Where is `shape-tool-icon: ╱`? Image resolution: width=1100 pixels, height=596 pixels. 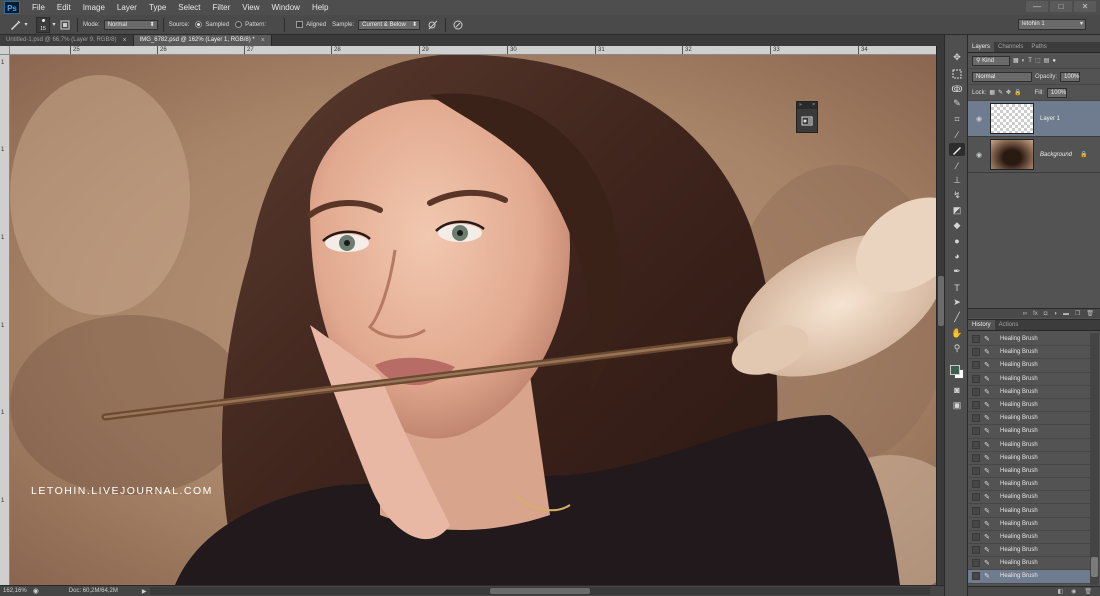 shape-tool-icon: ╱ is located at coordinates (957, 317).